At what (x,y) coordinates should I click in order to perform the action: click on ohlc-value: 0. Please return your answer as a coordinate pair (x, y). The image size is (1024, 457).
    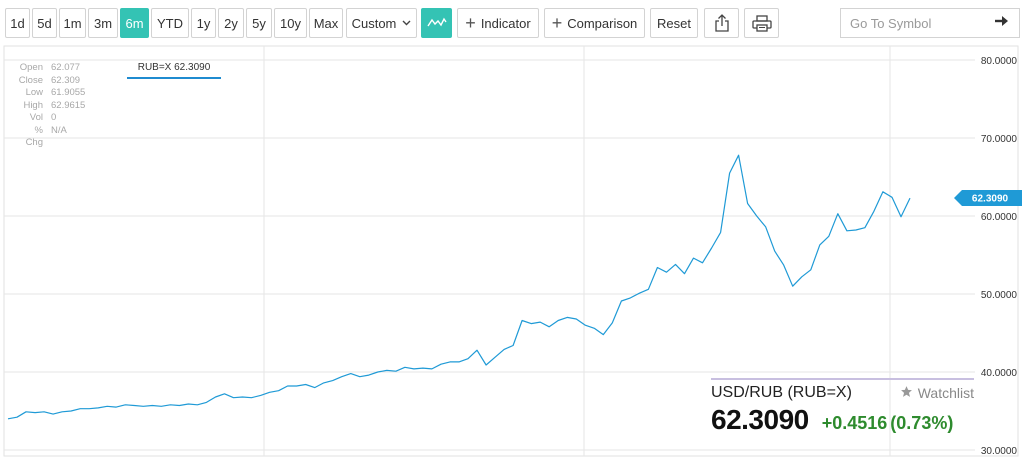
    Looking at the image, I should click on (54, 117).